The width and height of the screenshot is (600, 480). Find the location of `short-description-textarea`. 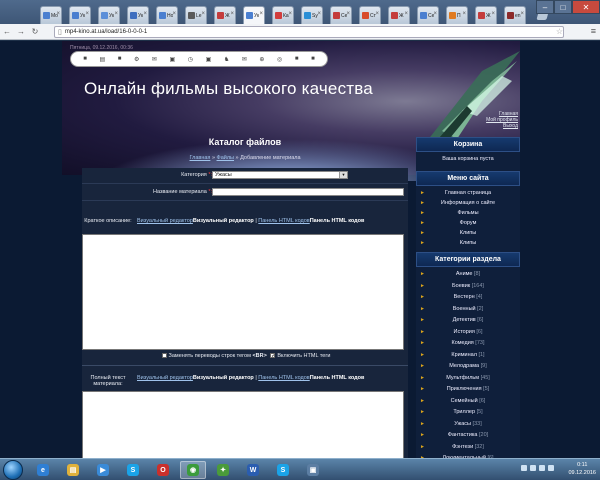

short-description-textarea is located at coordinates (243, 292).